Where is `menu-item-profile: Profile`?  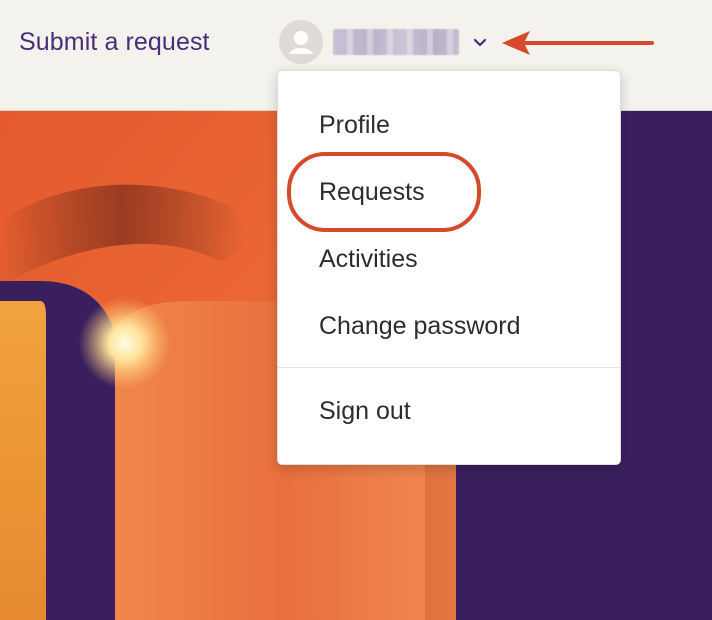
menu-item-profile: Profile is located at coordinates (354, 125).